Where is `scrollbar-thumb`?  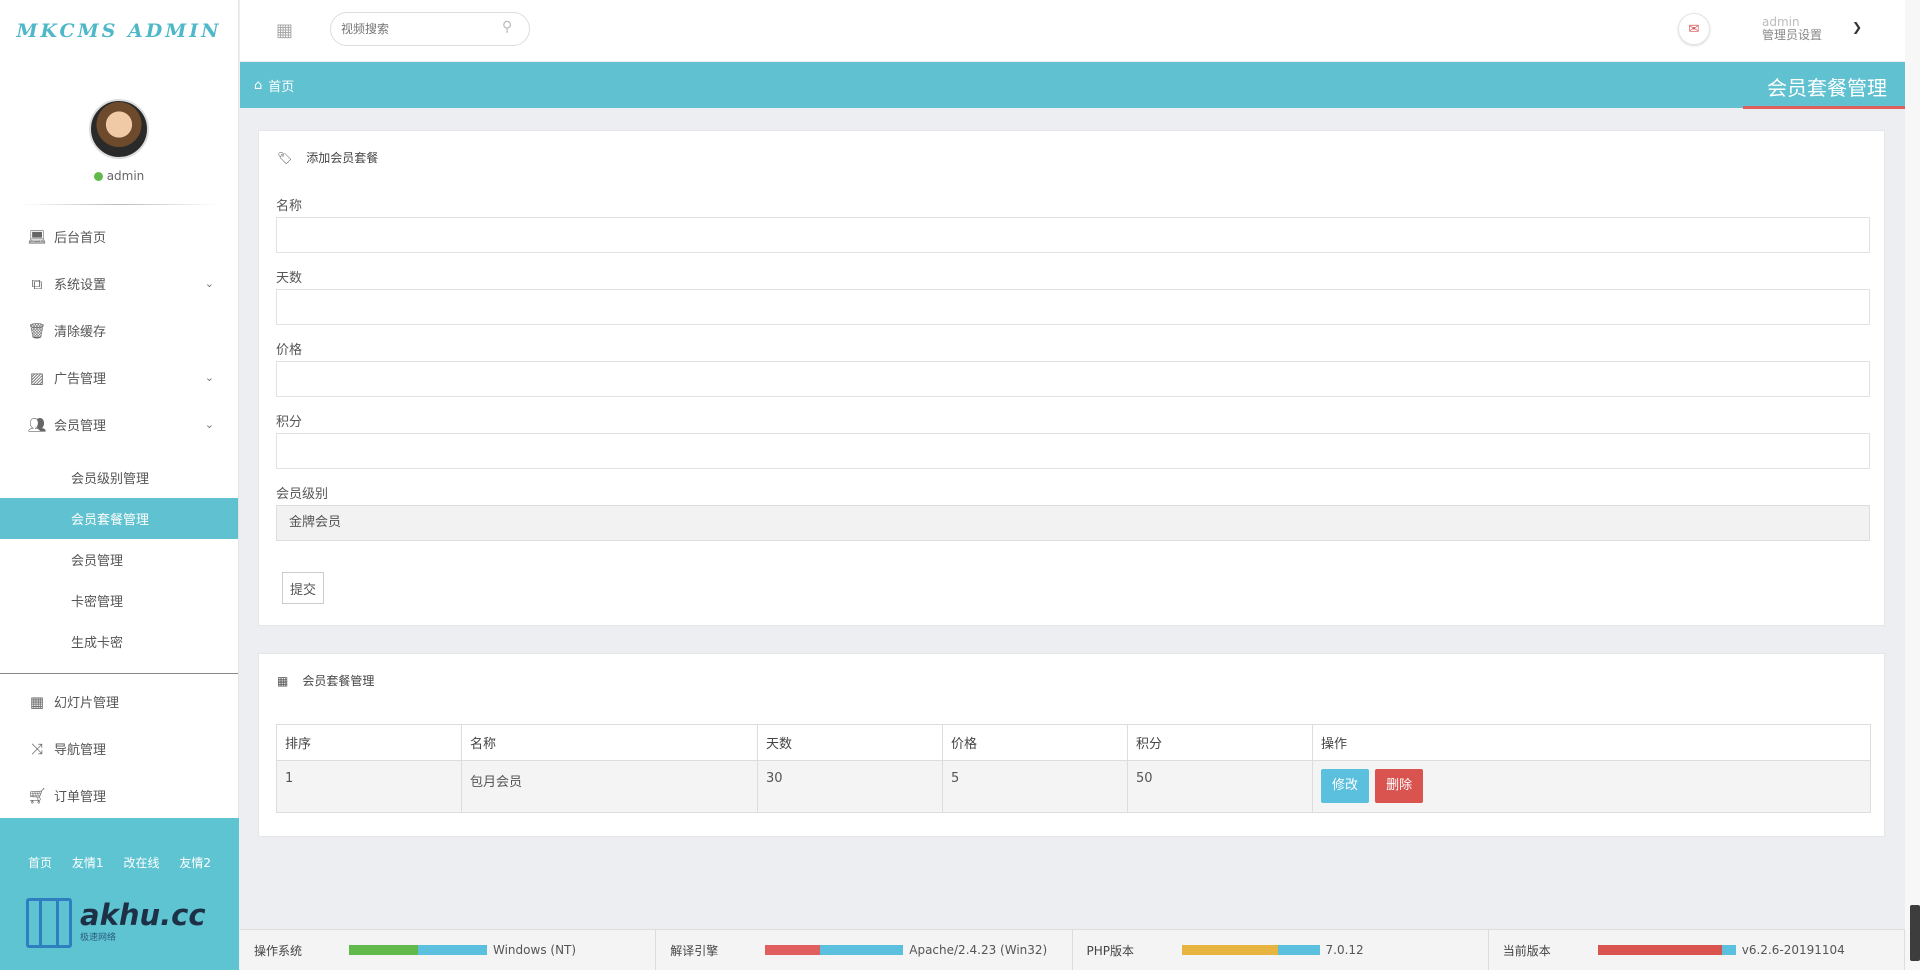
scrollbar-thumb is located at coordinates (1915, 933).